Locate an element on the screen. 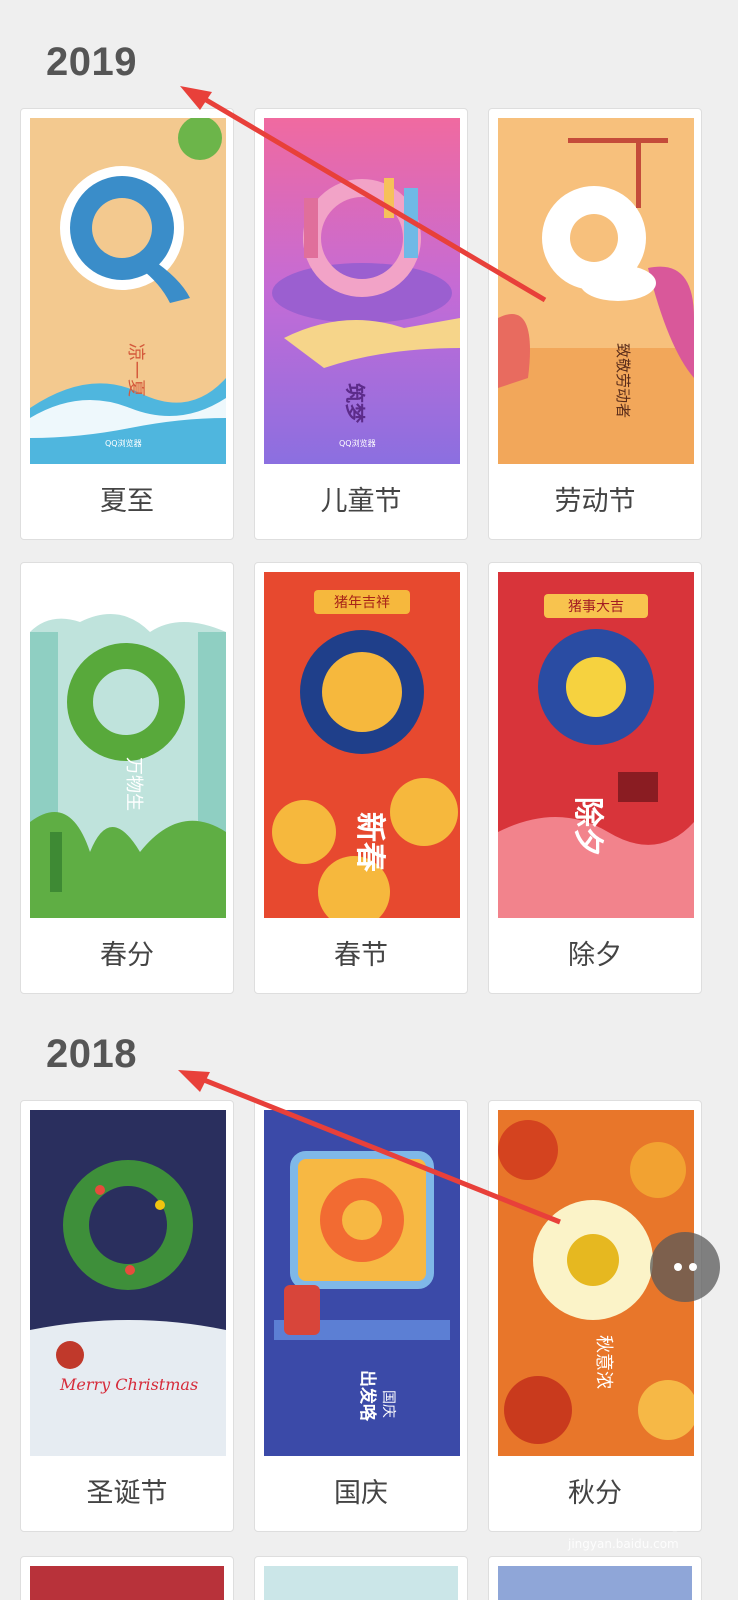 The width and height of the screenshot is (738, 1600). poster-chuxi-title: 除夕 is located at coordinates (587, 827).